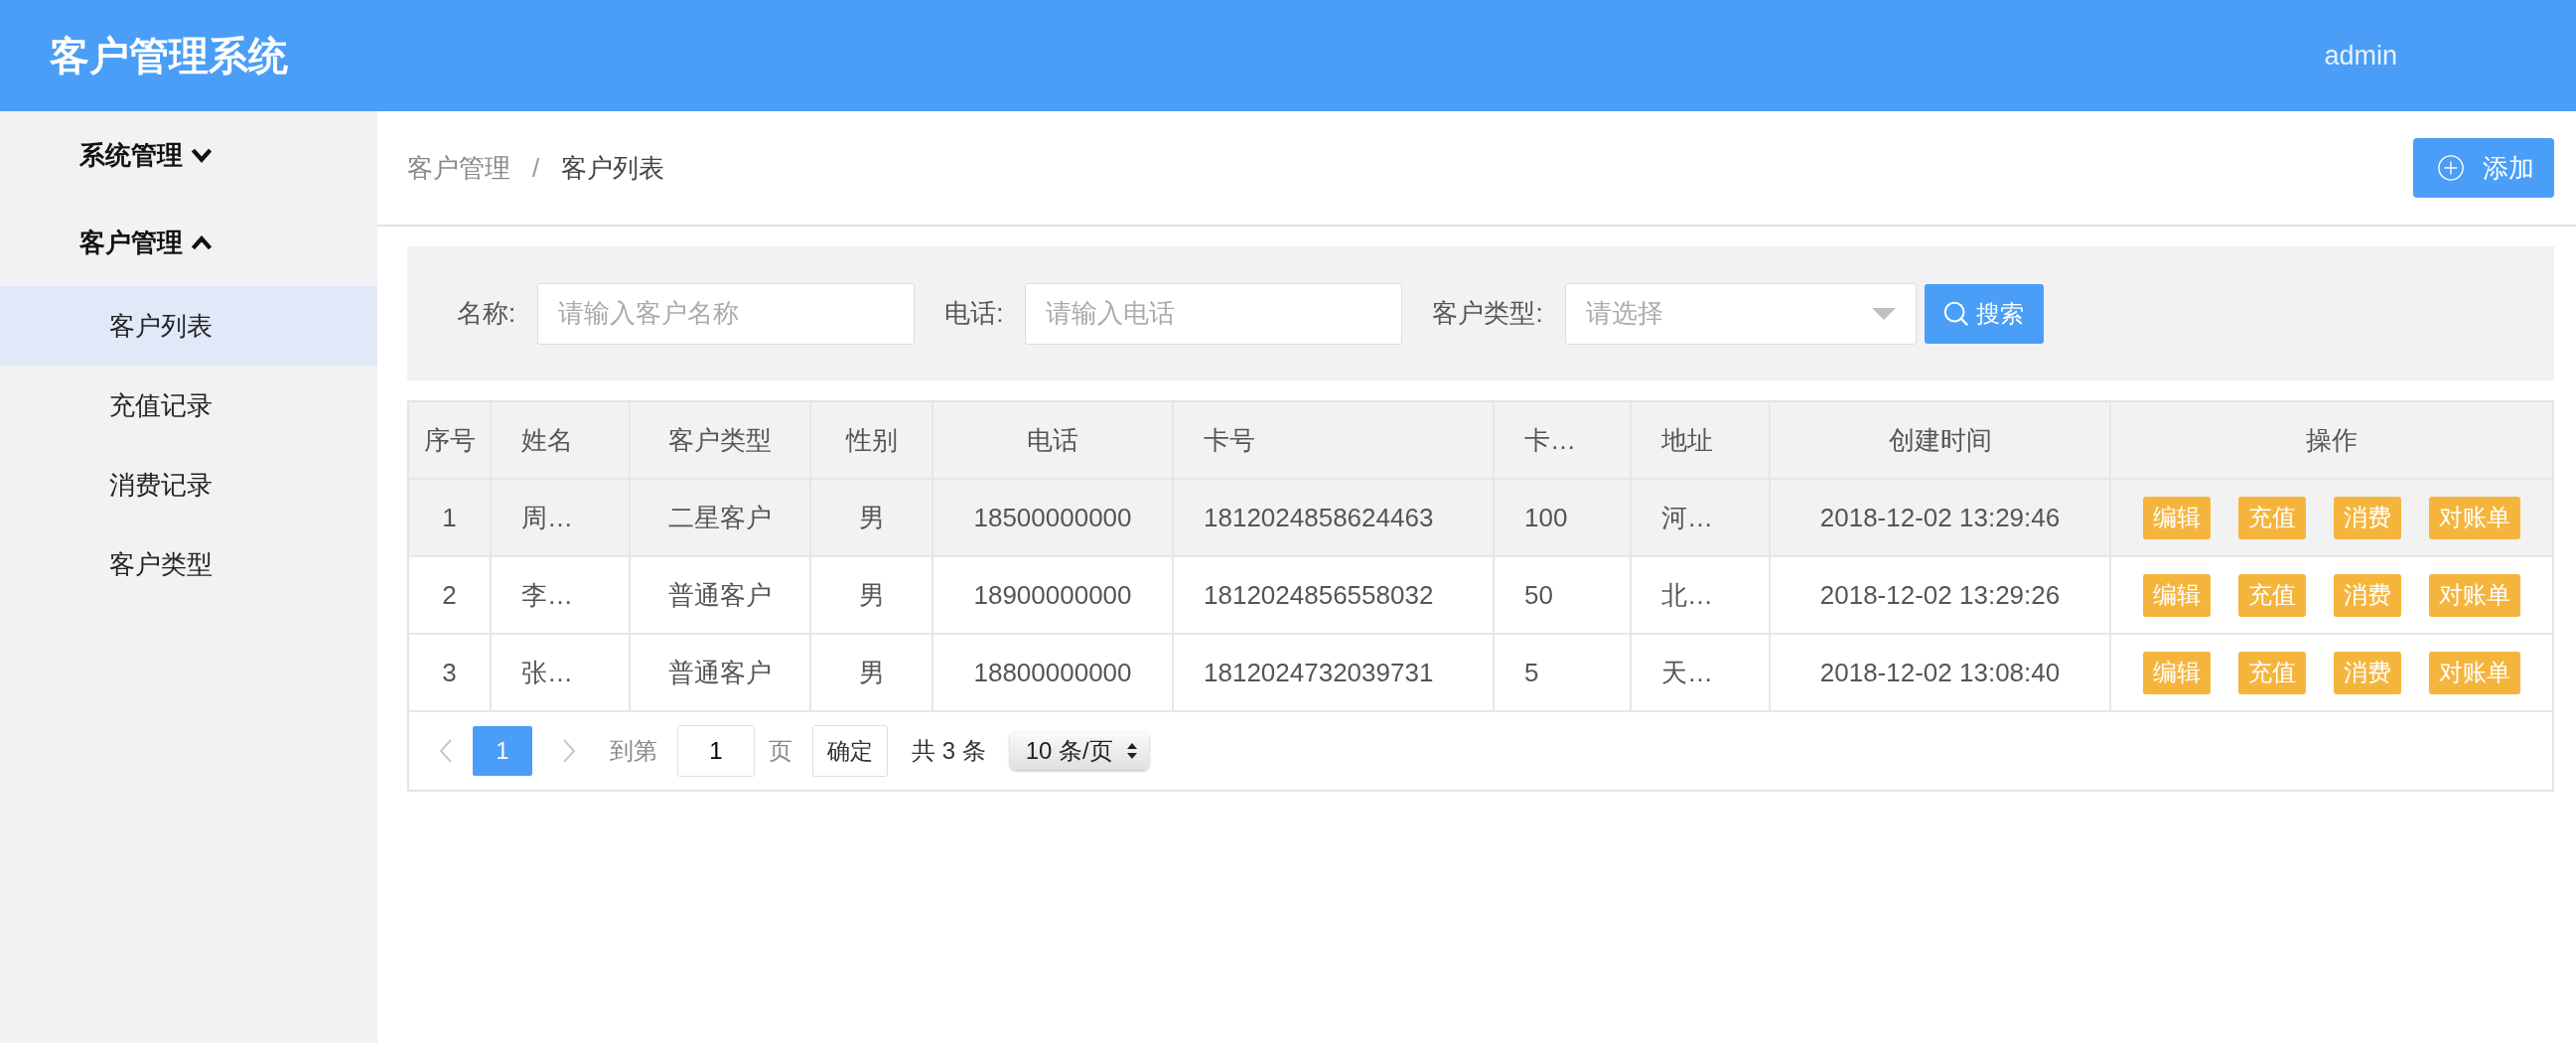 The image size is (2576, 1043). I want to click on field-label: 客户类型:, so click(1487, 314).